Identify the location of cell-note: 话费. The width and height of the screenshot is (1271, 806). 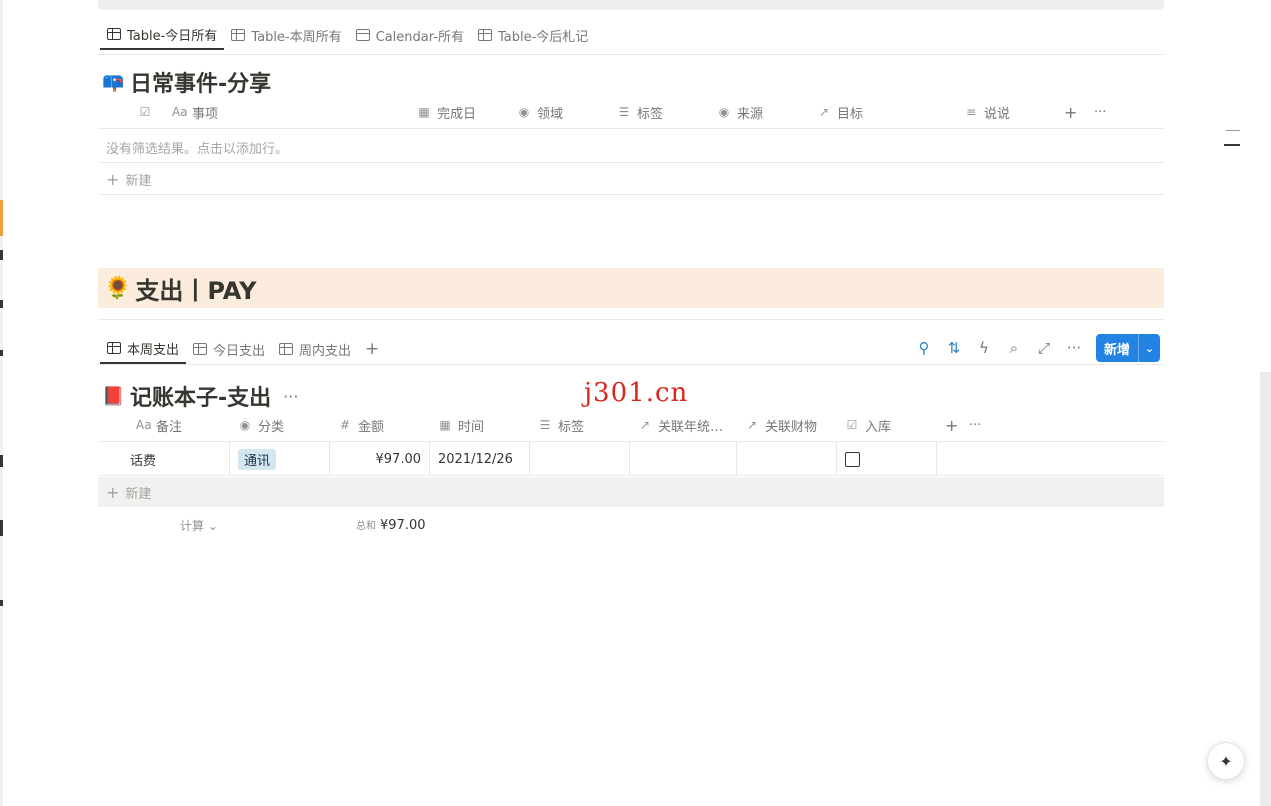
(164, 459).